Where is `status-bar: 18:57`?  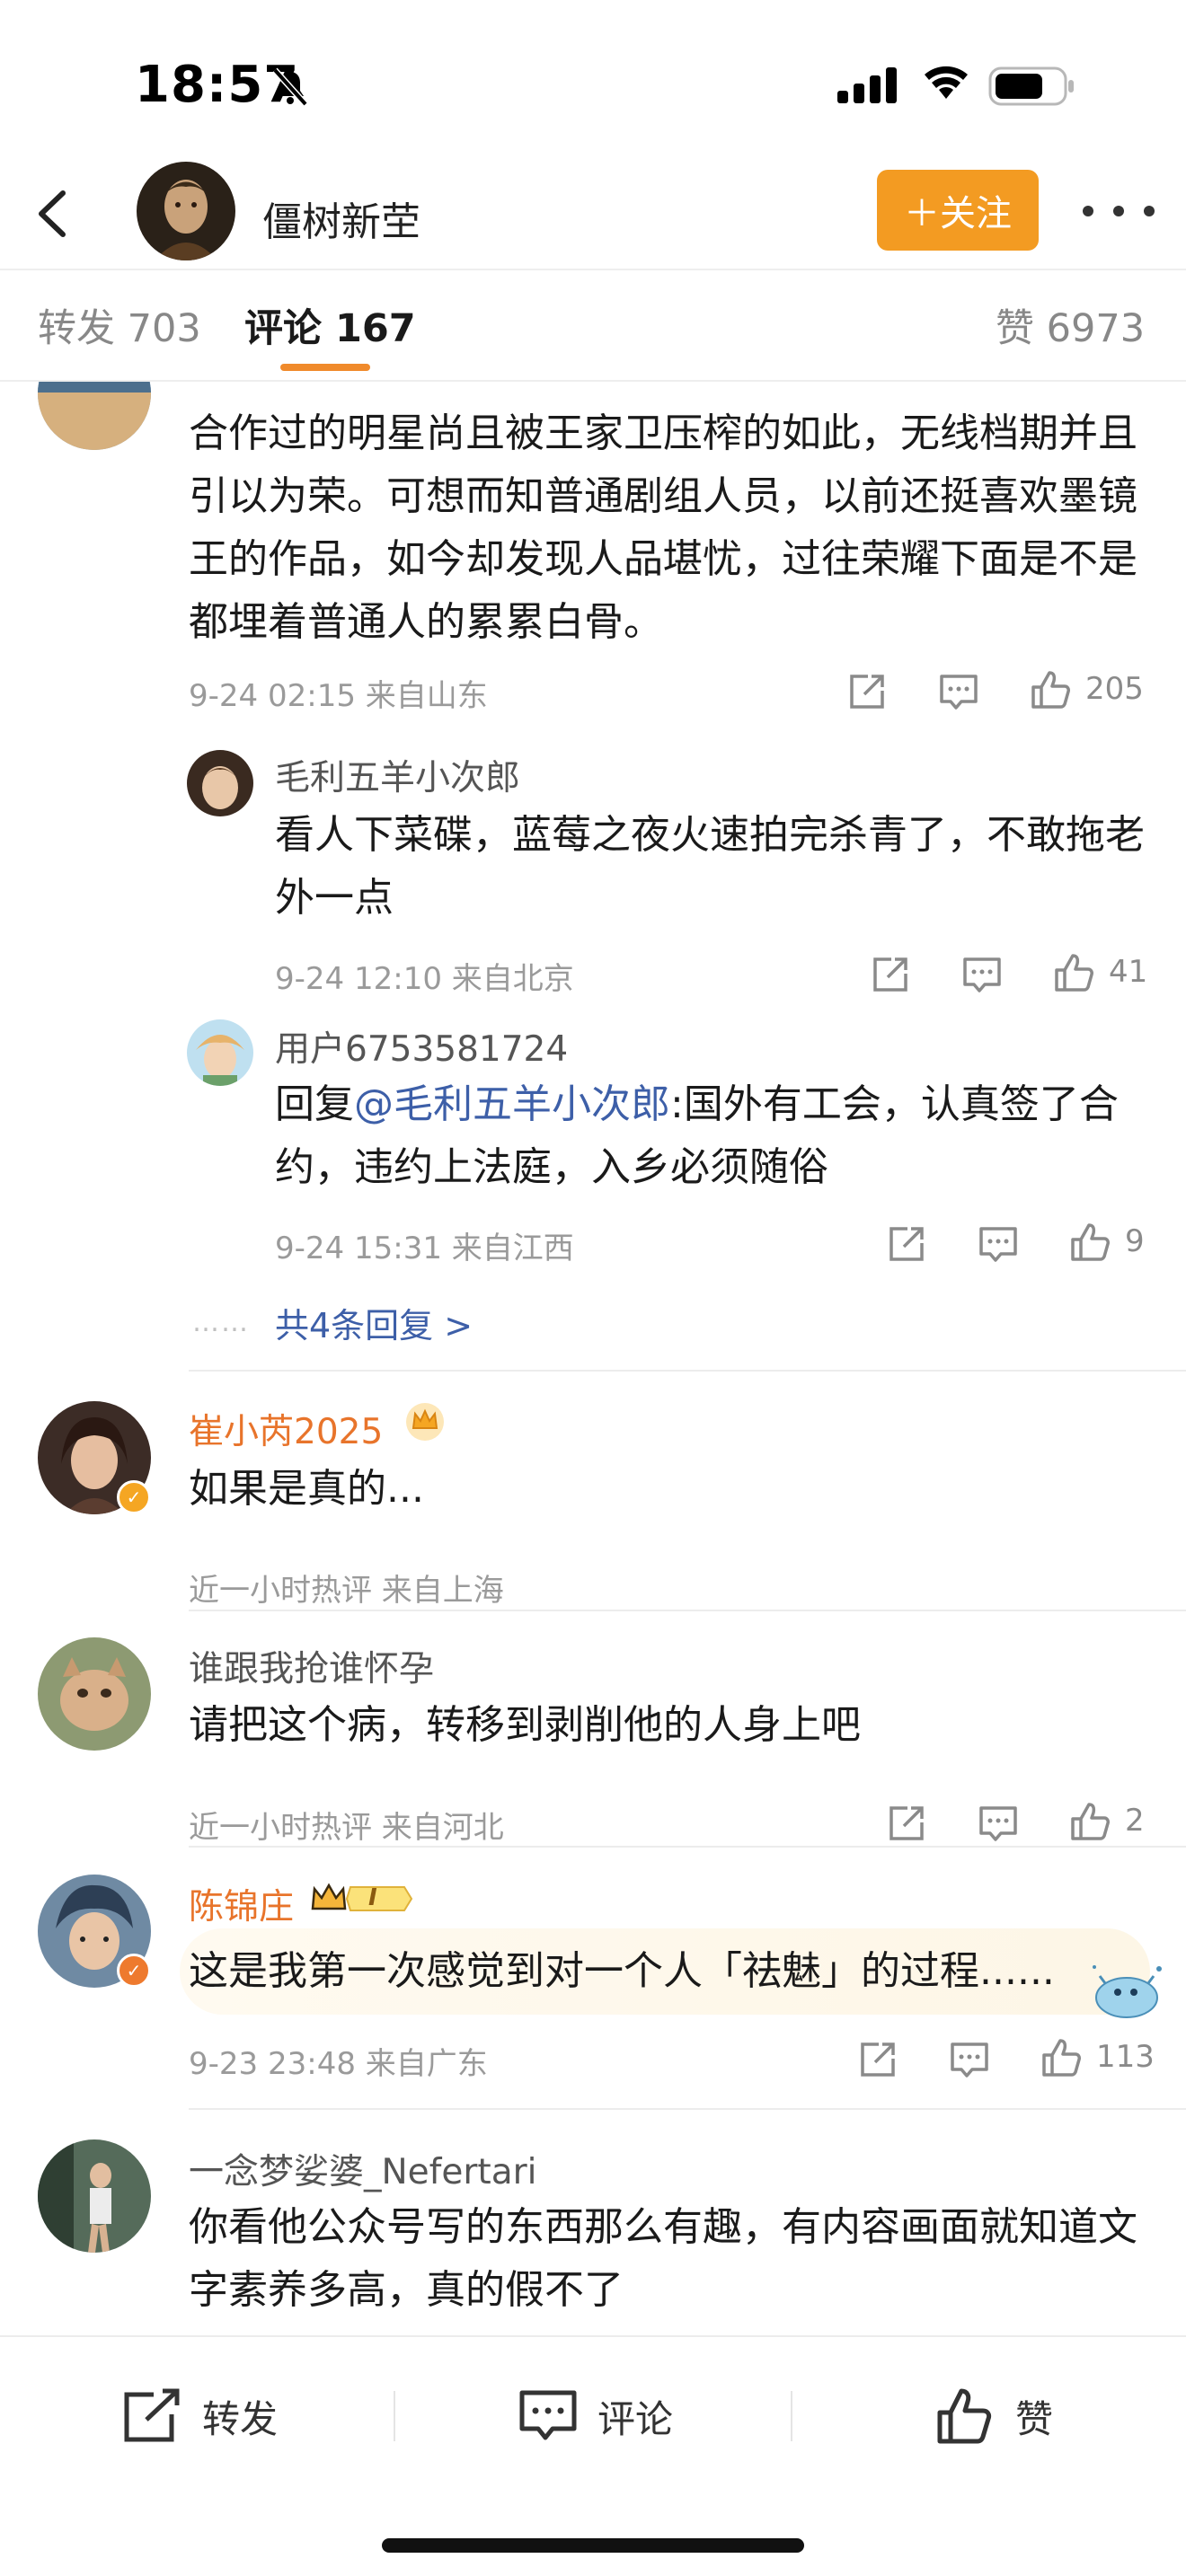 status-bar: 18:57 is located at coordinates (593, 78).